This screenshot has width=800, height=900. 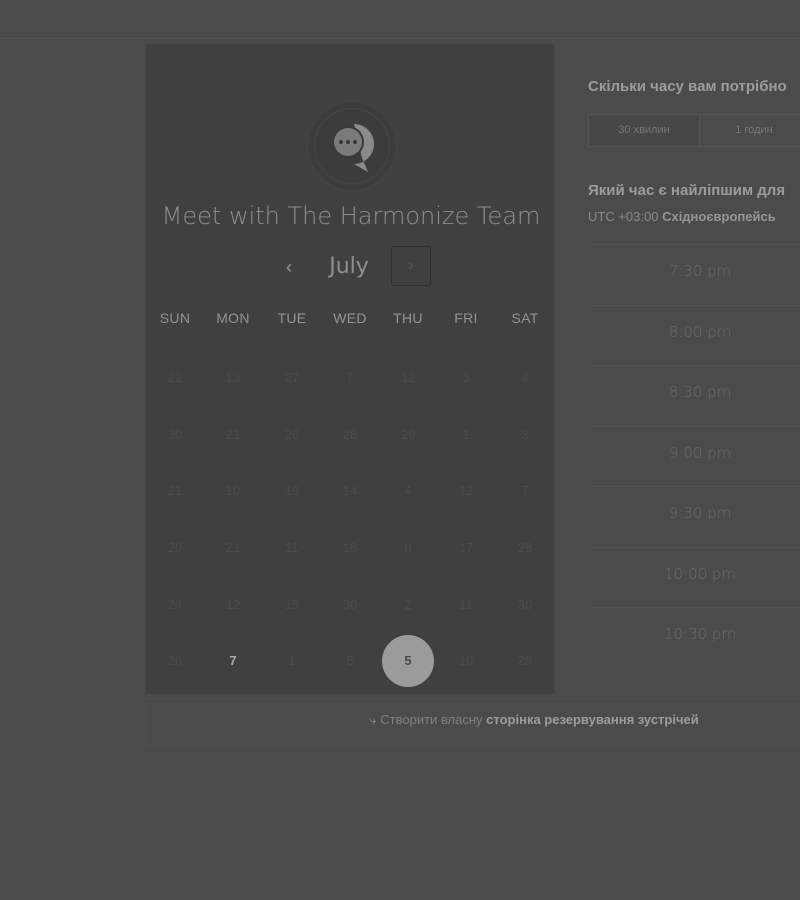 What do you see at coordinates (408, 661) in the screenshot?
I see `selected-day: 5` at bounding box center [408, 661].